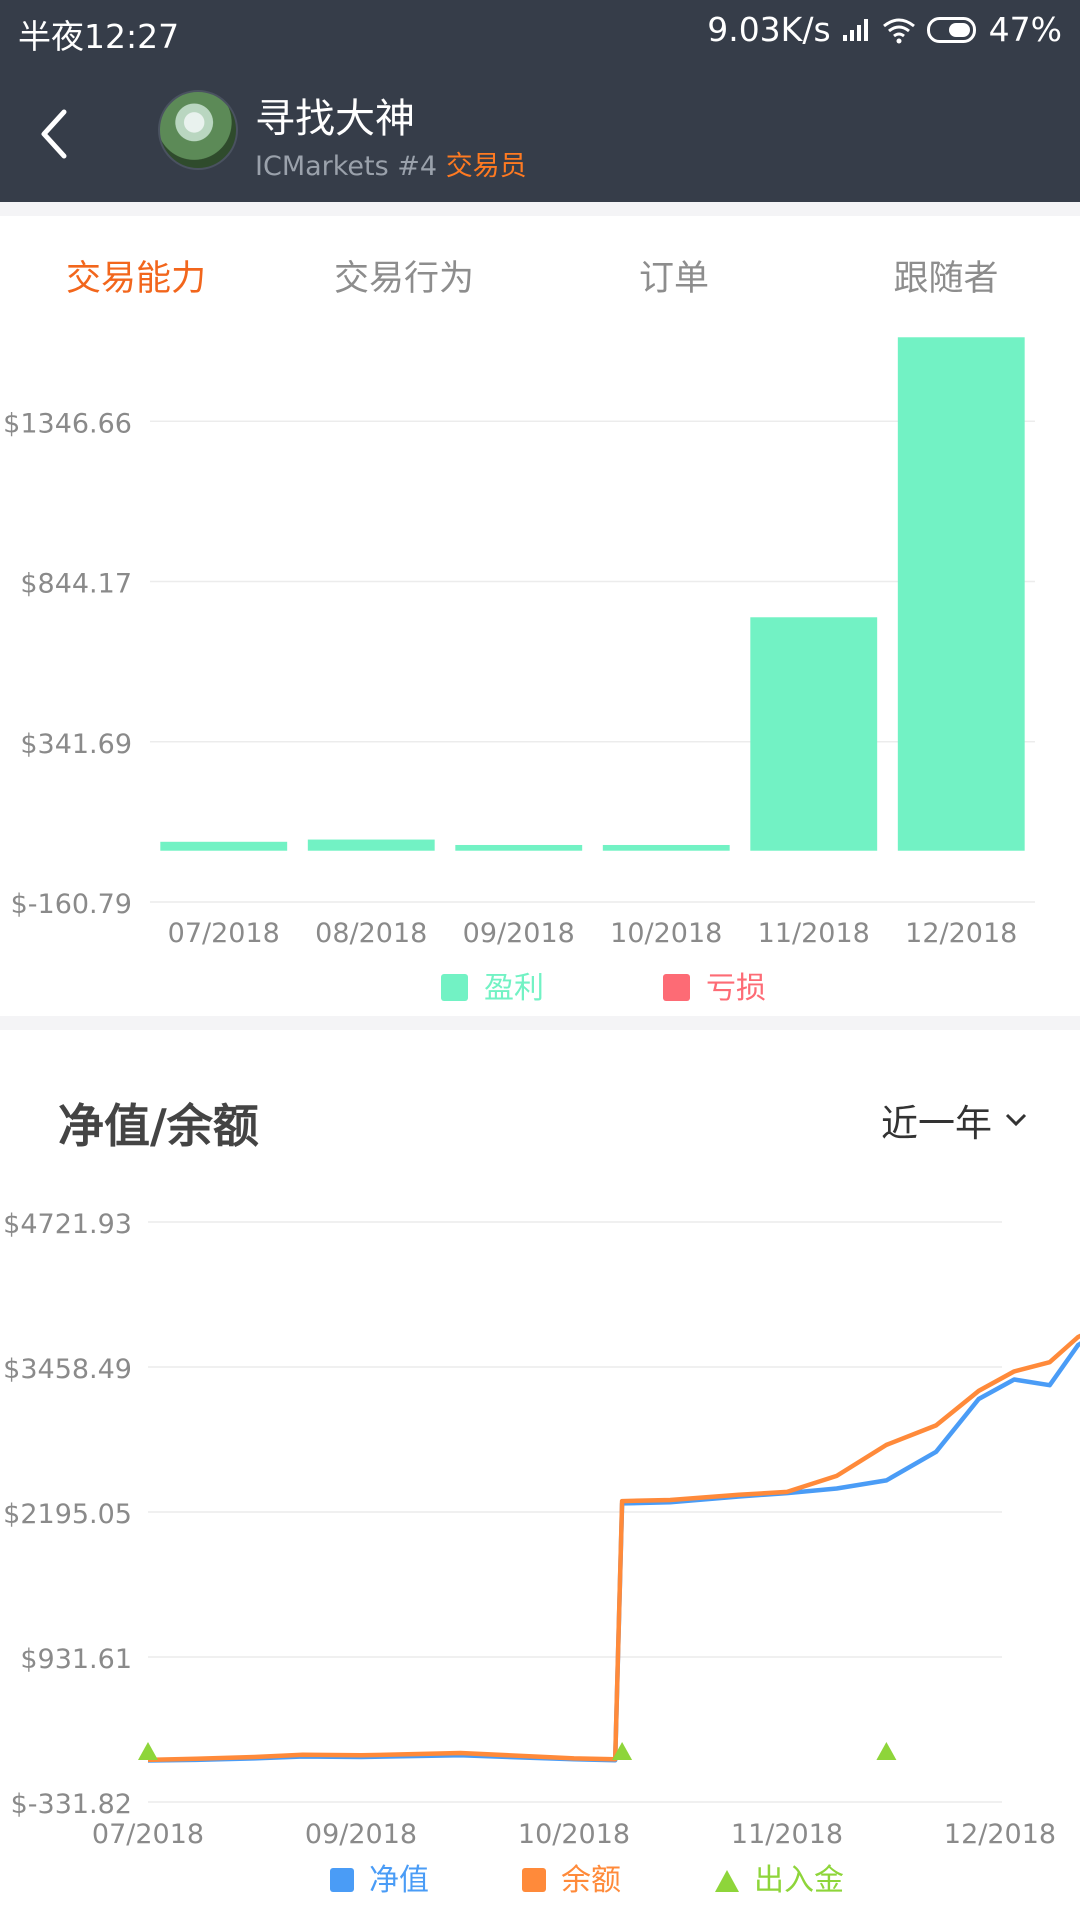 The height and width of the screenshot is (1924, 1080). I want to click on legend-label: 余额, so click(591, 1880).